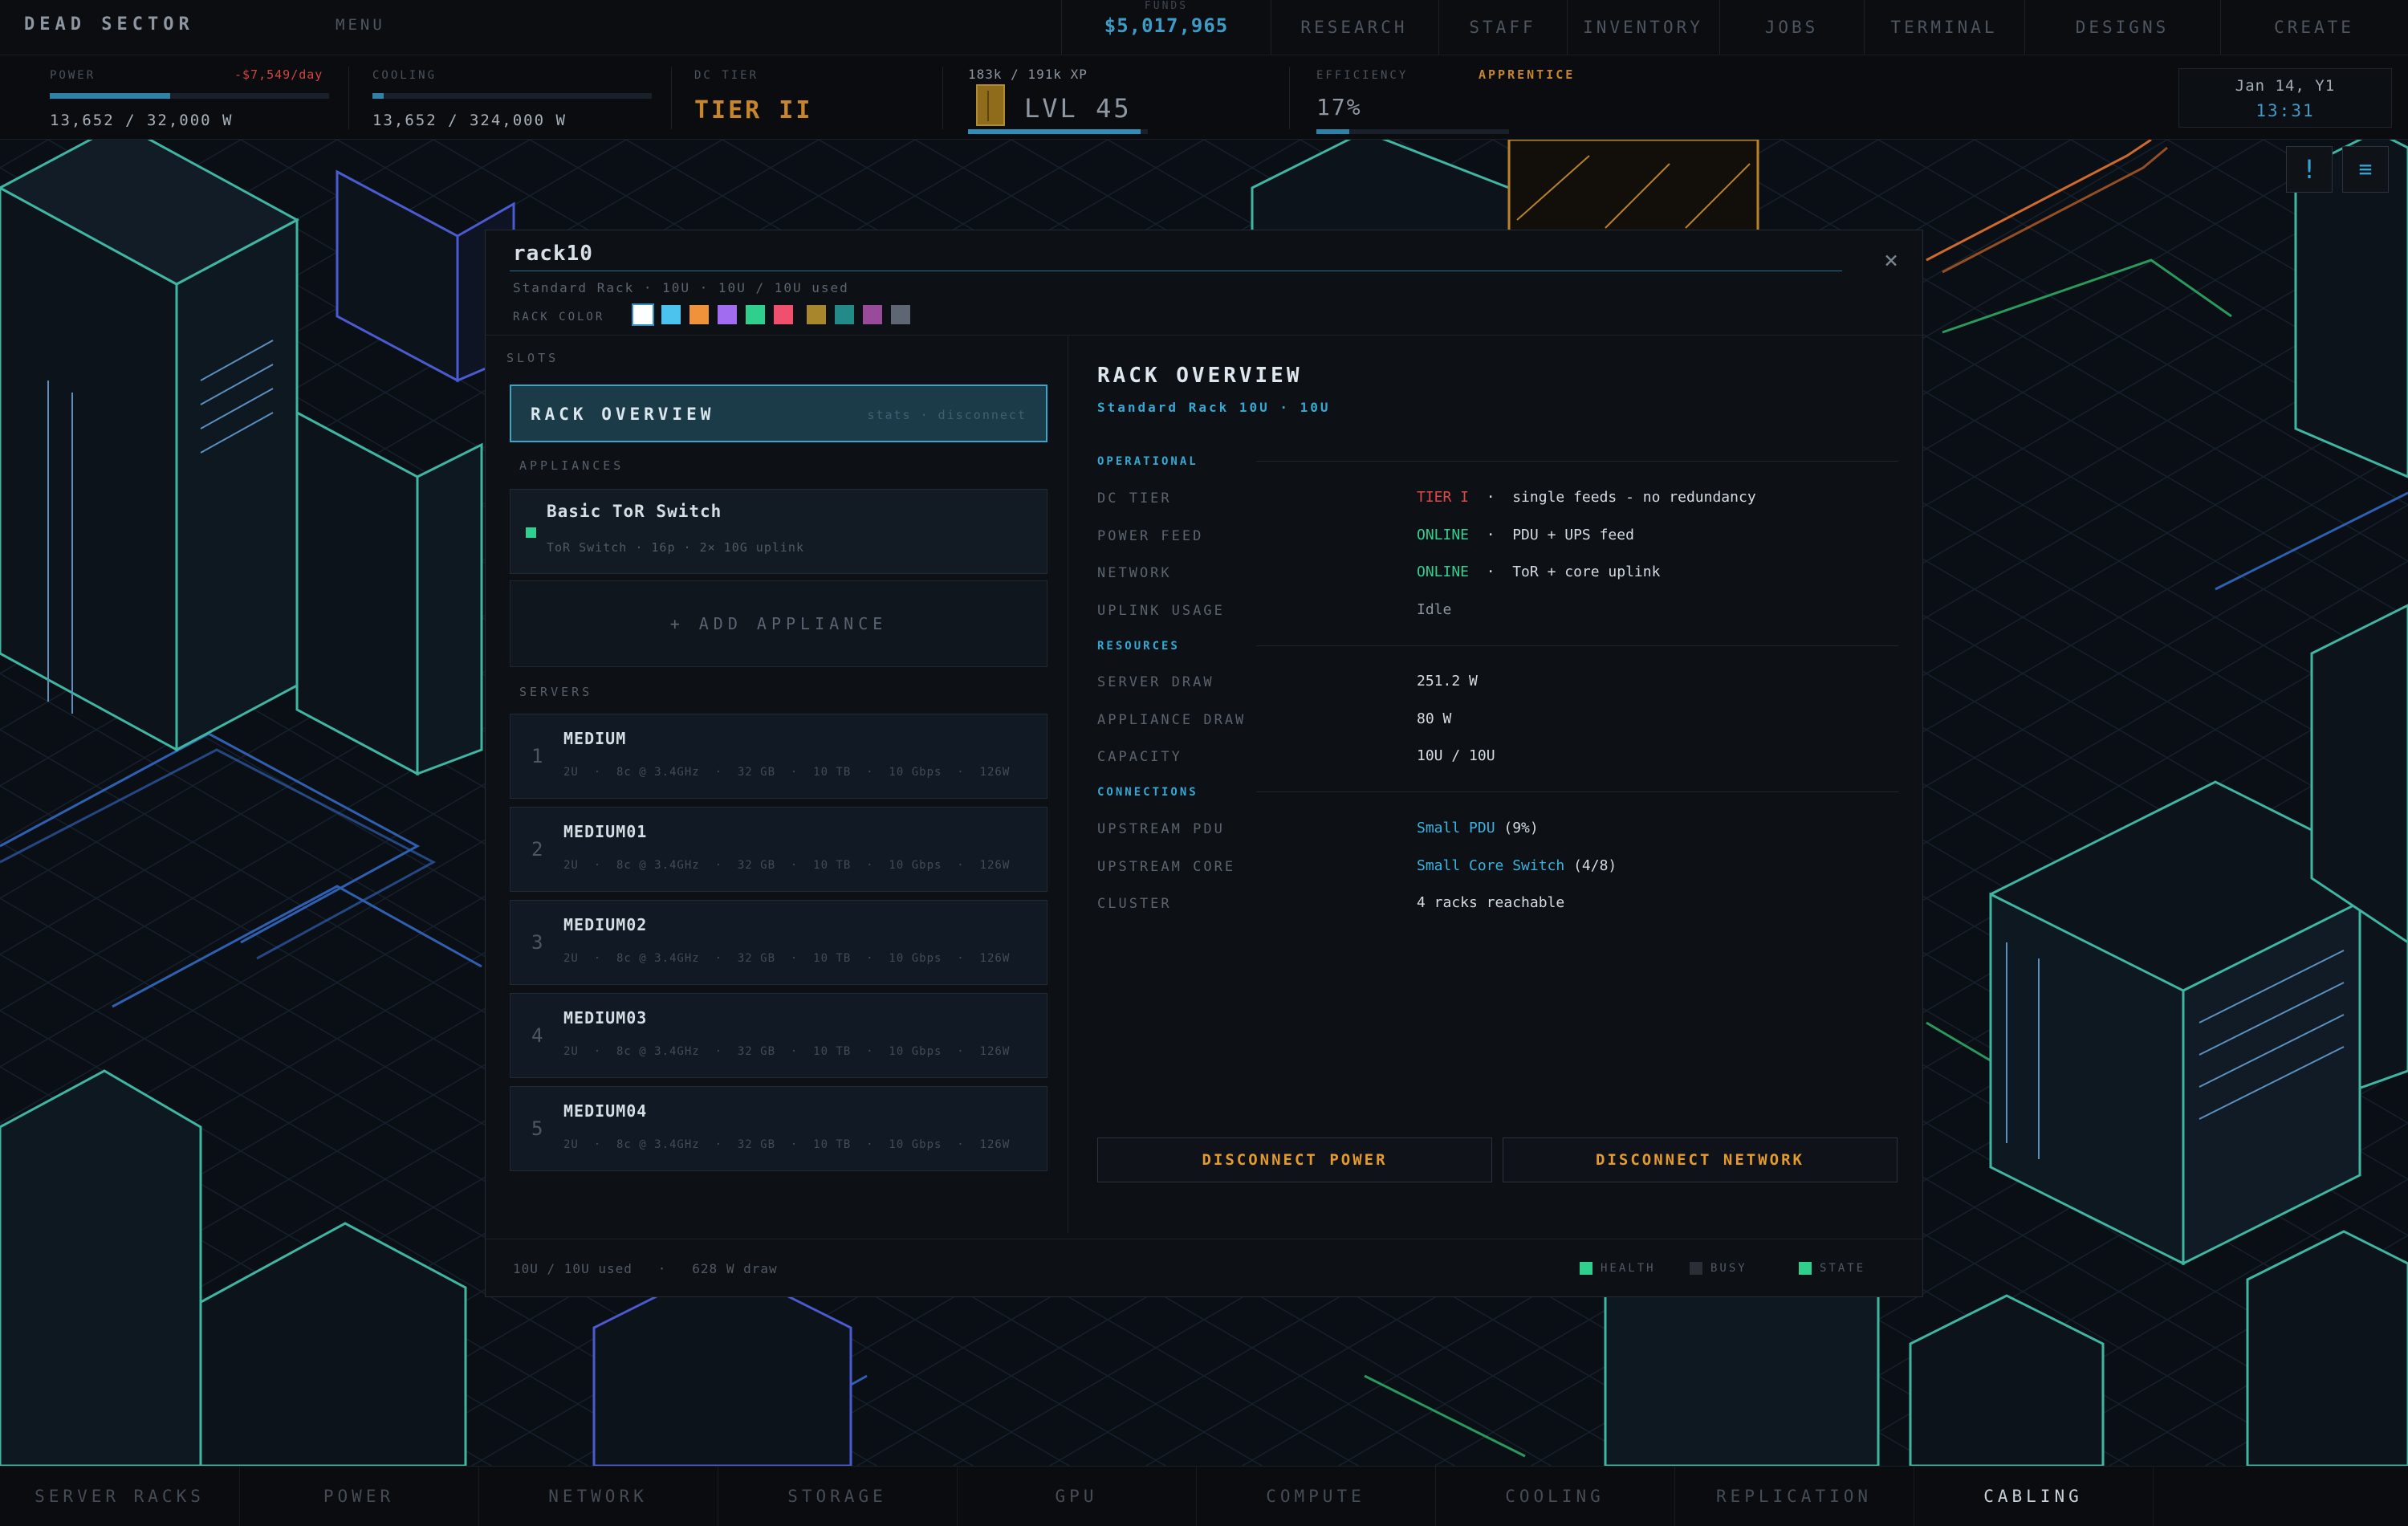  Describe the element at coordinates (1527, 74) in the screenshot. I see `efficiency-rank: APPRENTICE` at that location.